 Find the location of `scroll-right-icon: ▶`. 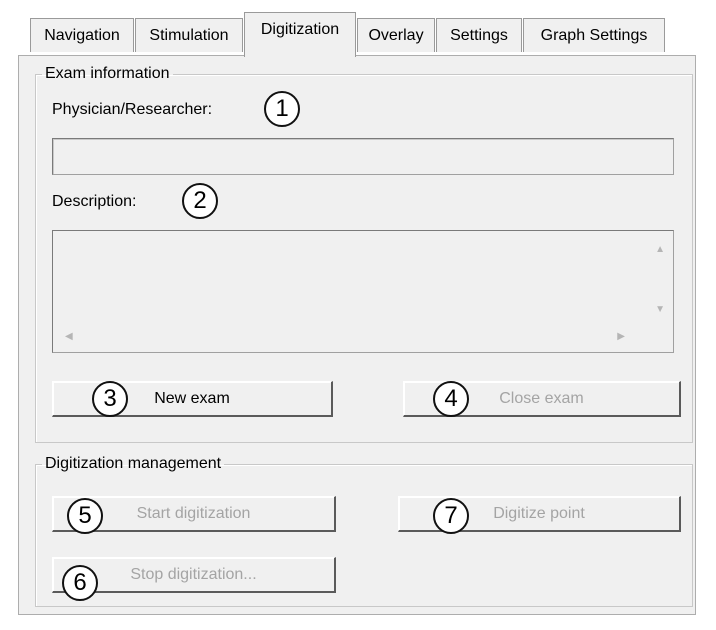

scroll-right-icon: ▶ is located at coordinates (621, 337).